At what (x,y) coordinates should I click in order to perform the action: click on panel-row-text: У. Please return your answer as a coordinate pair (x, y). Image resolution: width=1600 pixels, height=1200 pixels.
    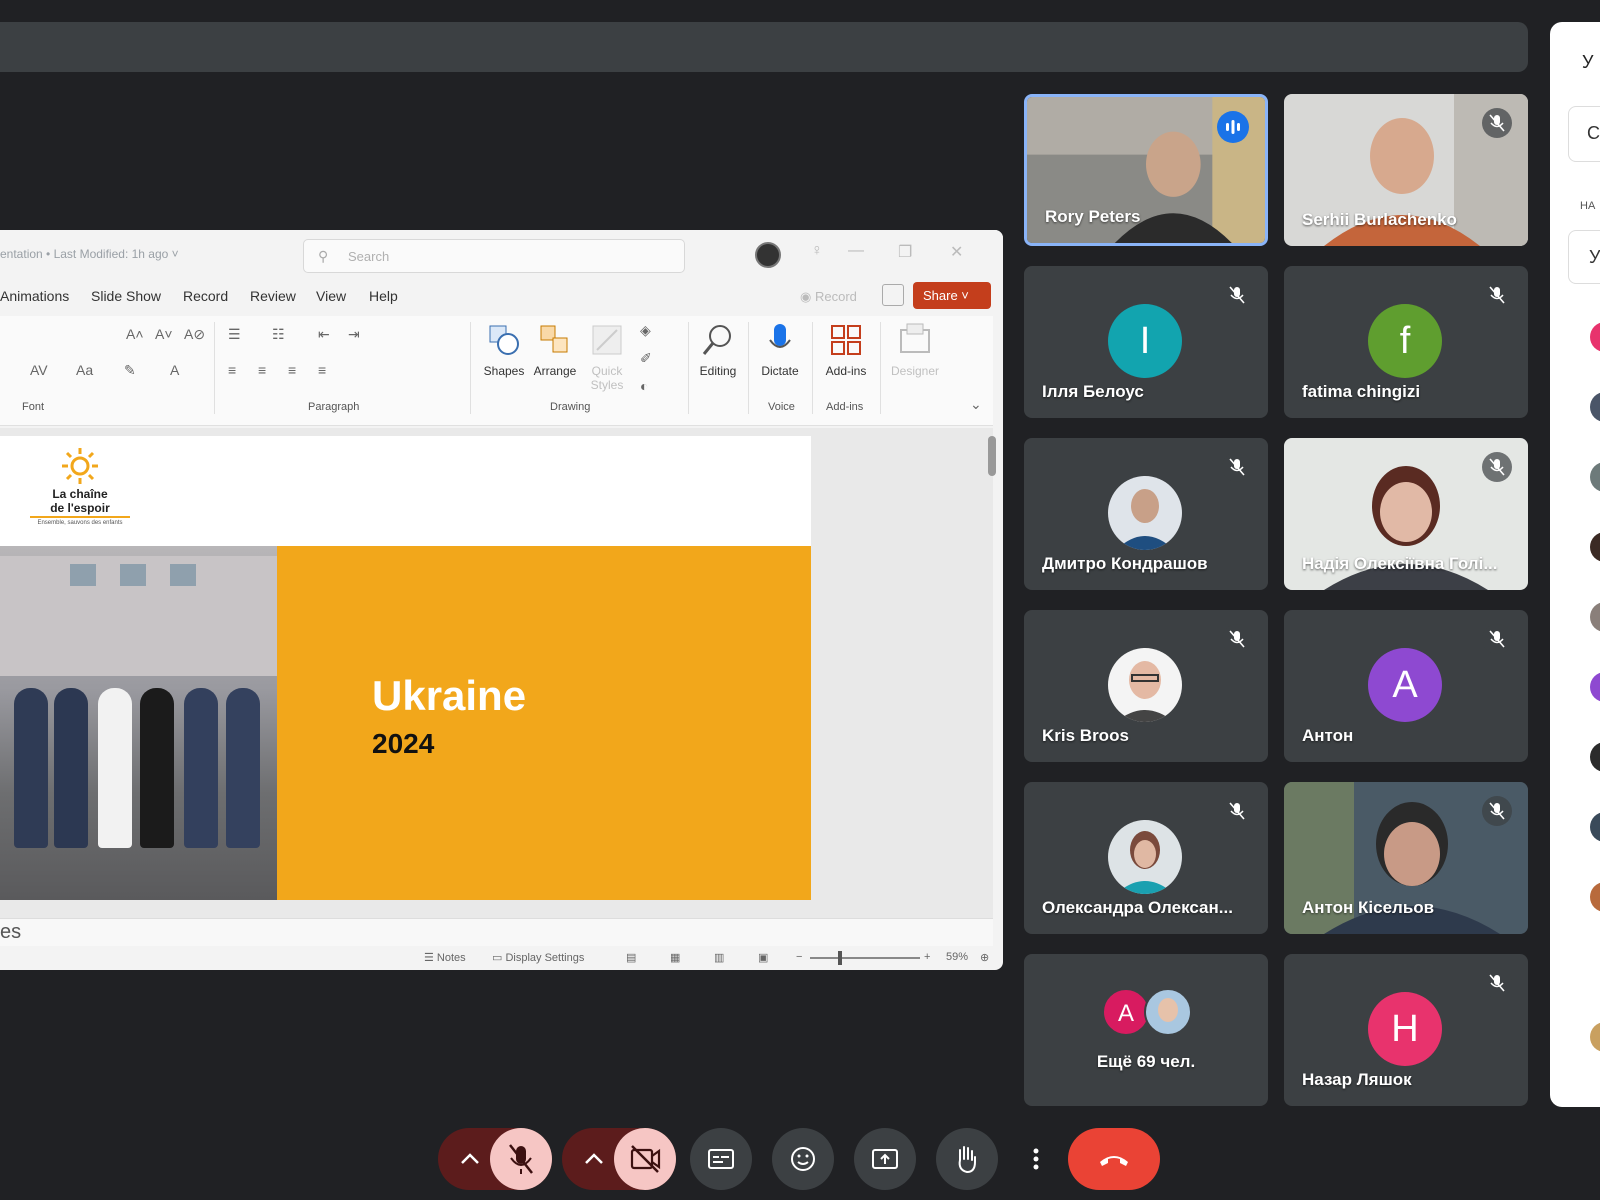
    Looking at the image, I should click on (1594, 257).